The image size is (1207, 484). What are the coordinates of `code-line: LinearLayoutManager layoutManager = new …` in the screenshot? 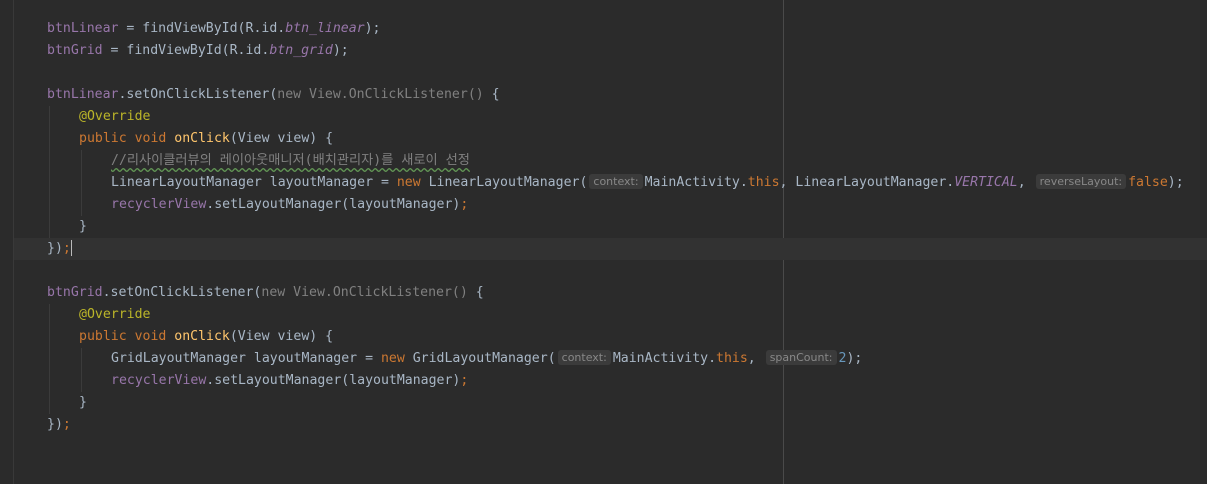 It's located at (647, 183).